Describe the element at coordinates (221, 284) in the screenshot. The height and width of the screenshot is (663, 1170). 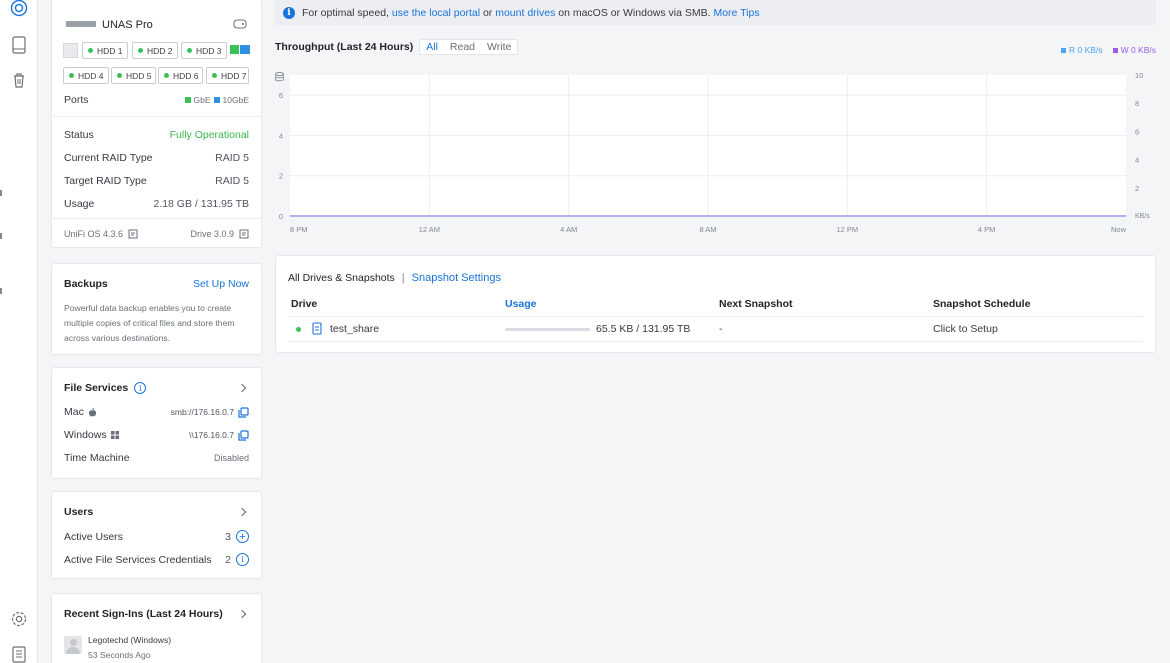
I see `set-up-now-link: Set Up Now` at that location.